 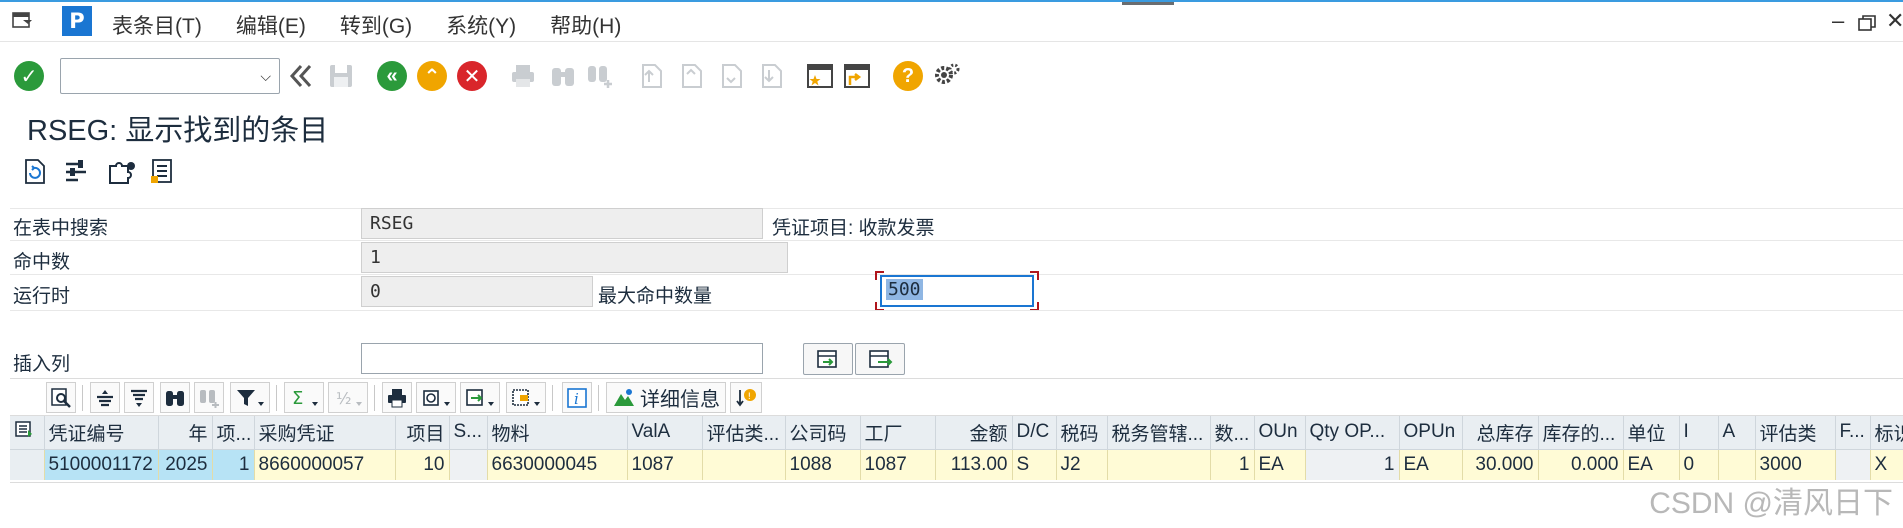 I want to click on total-button: Σ, so click(x=304, y=397).